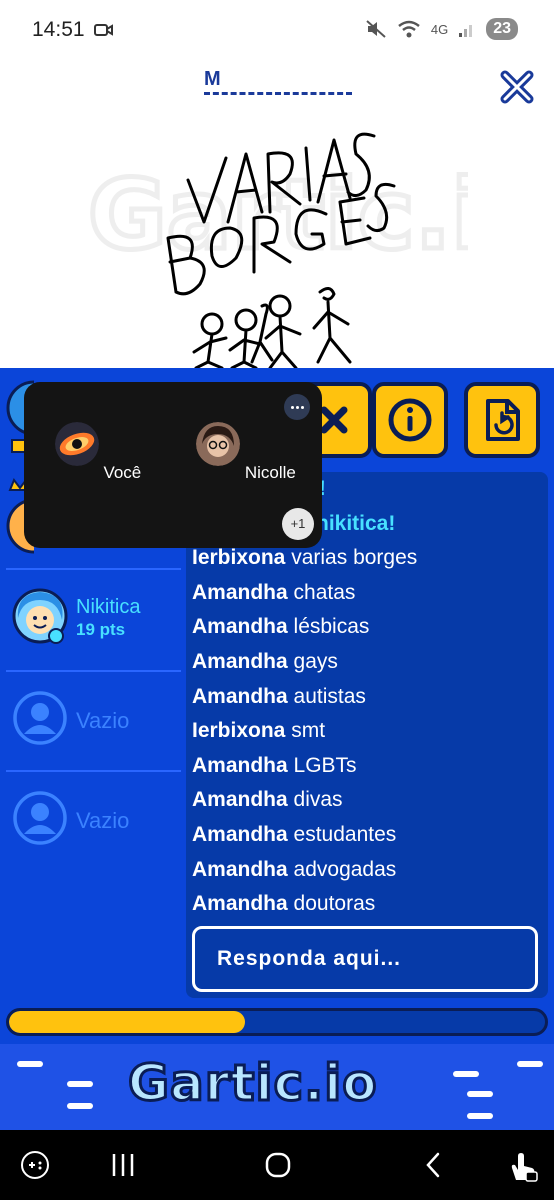  What do you see at coordinates (297, 407) in the screenshot?
I see `call-options-icon` at bounding box center [297, 407].